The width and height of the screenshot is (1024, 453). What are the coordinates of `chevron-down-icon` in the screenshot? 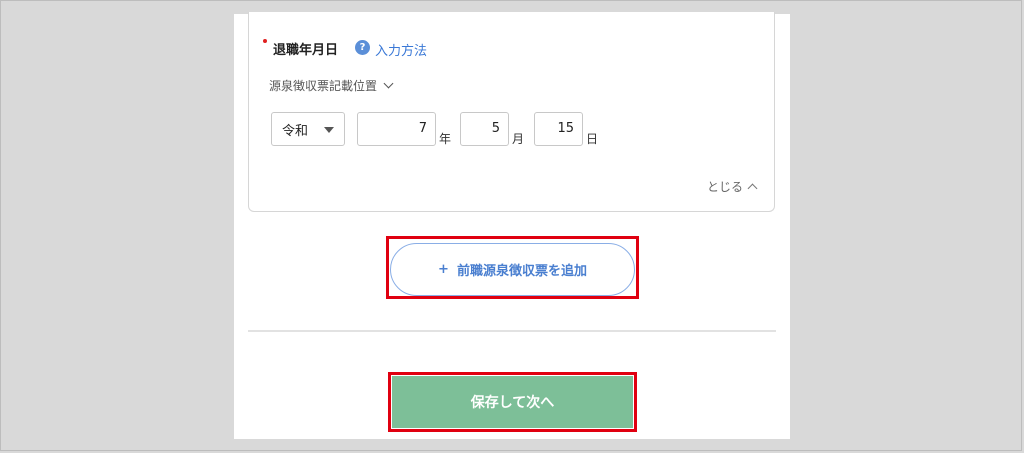 It's located at (388, 83).